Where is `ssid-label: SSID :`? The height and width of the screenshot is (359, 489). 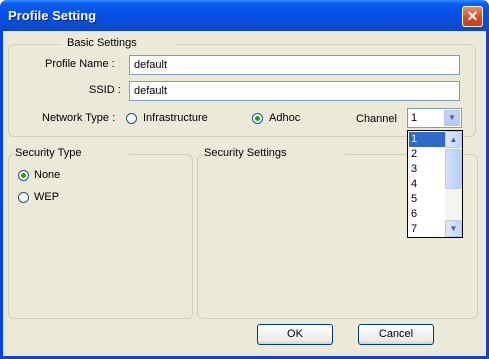
ssid-label: SSID : is located at coordinates (105, 90).